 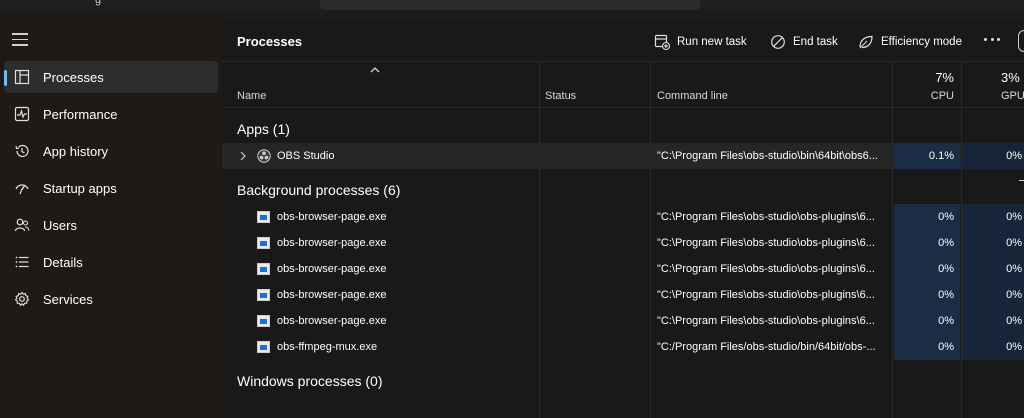 What do you see at coordinates (263, 129) in the screenshot?
I see `group-header-apps: Apps (1)` at bounding box center [263, 129].